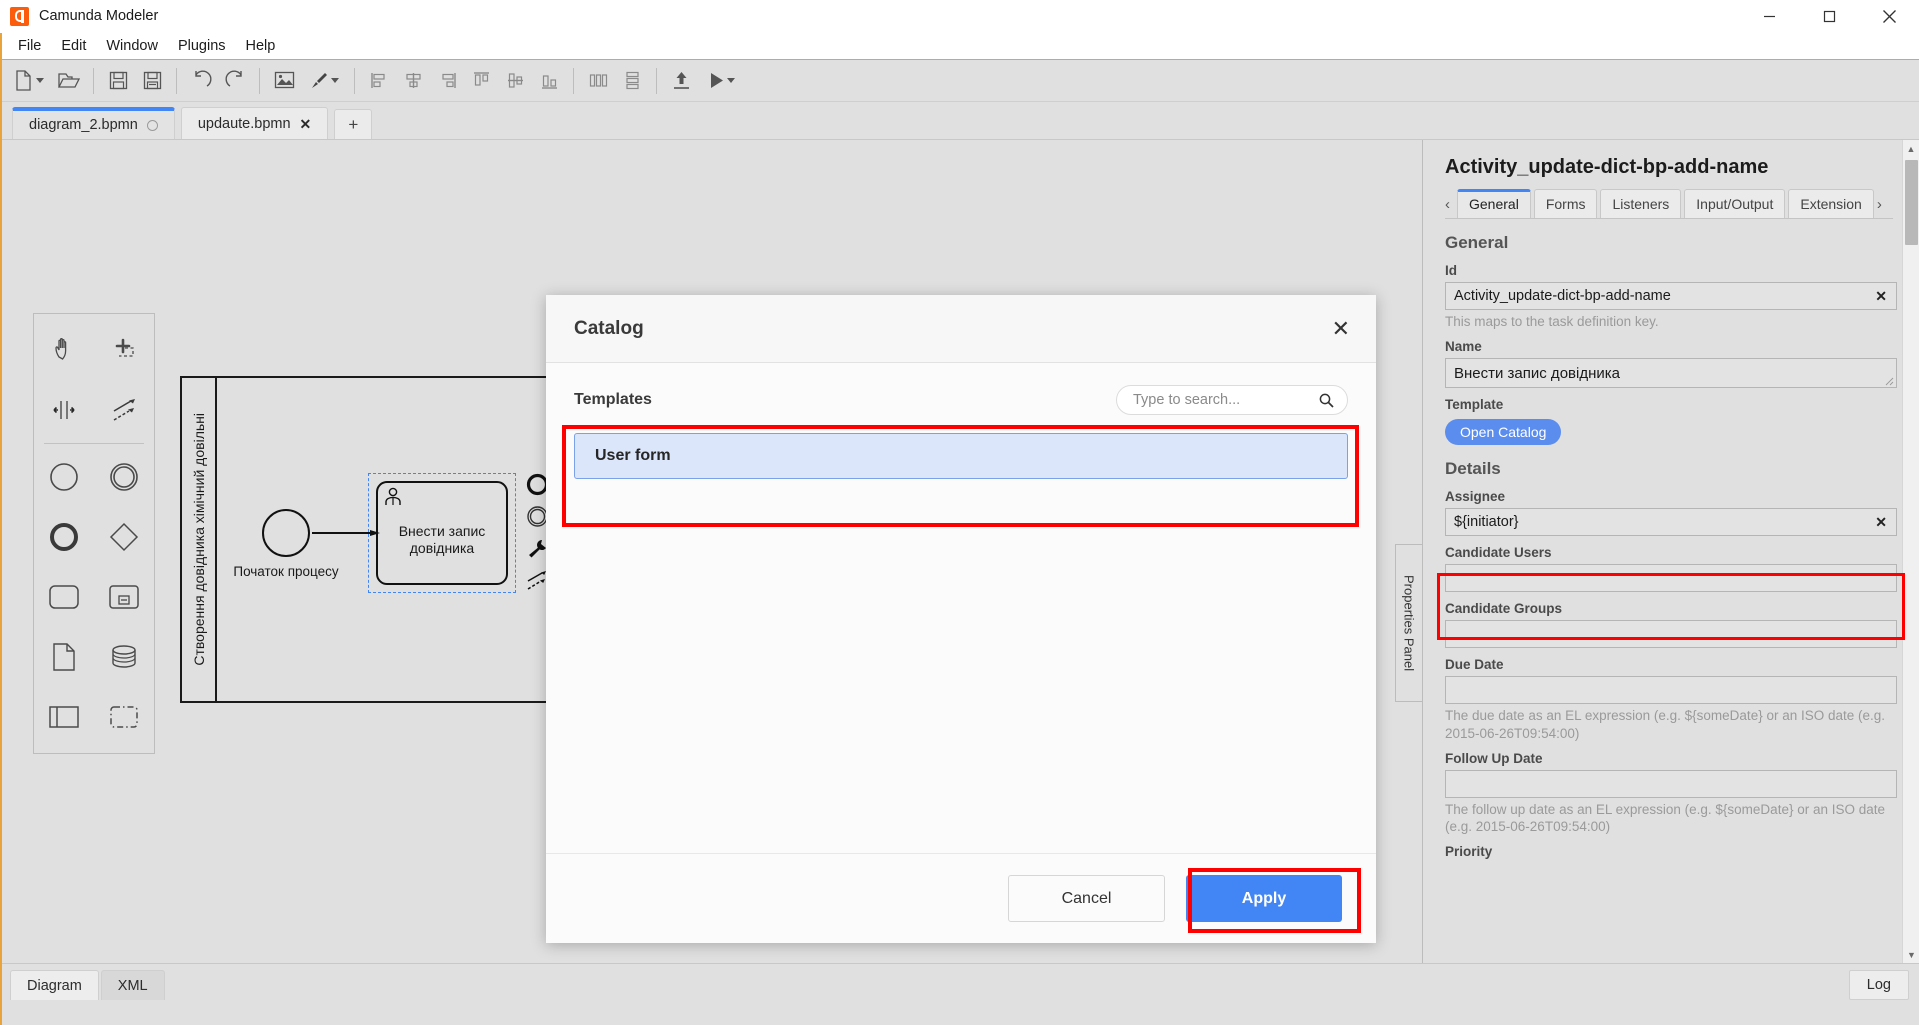 This screenshot has height=1025, width=1919. Describe the element at coordinates (244, 123) in the screenshot. I see `tab-label: updaute.bpmn` at that location.